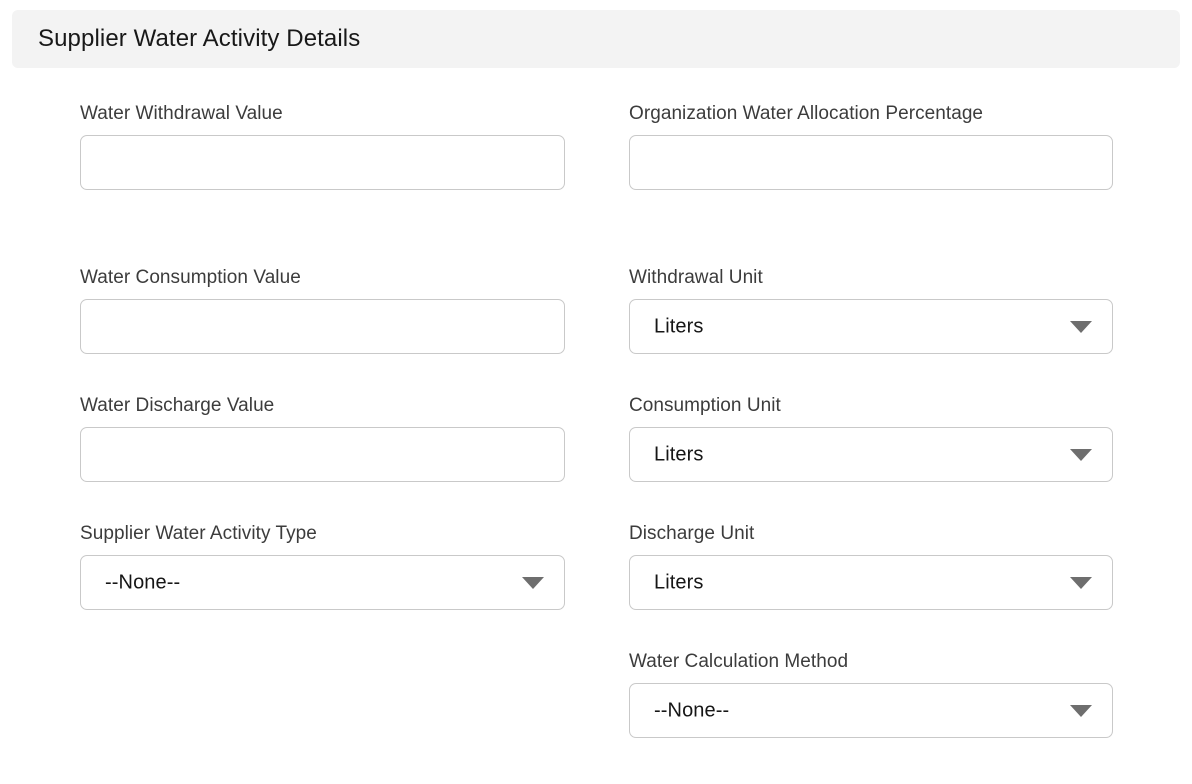  Describe the element at coordinates (190, 277) in the screenshot. I see `field-label-water-consumption-value: Water Consumption Value` at that location.